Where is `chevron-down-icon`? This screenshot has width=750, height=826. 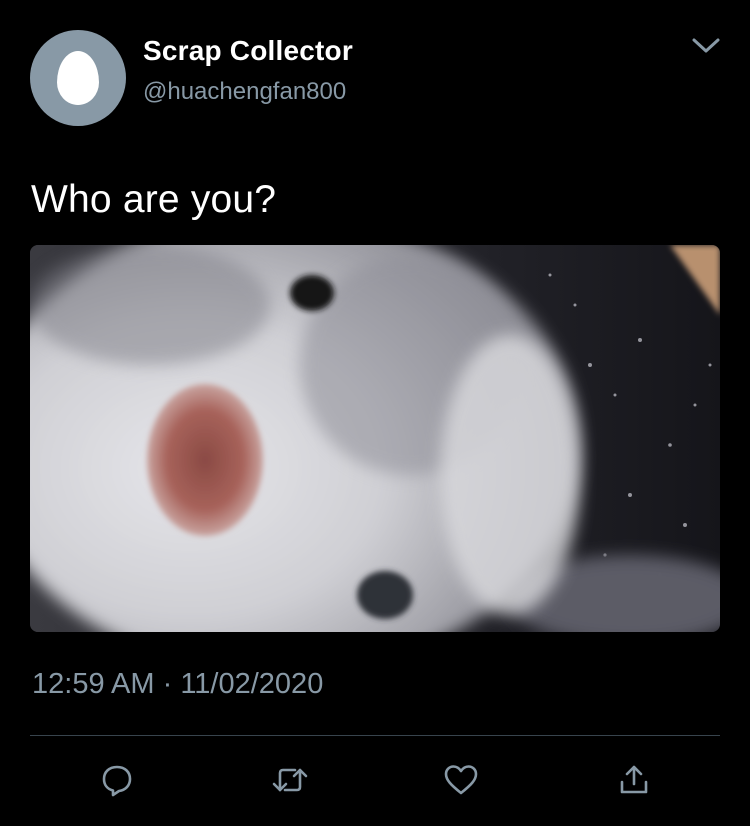 chevron-down-icon is located at coordinates (706, 45).